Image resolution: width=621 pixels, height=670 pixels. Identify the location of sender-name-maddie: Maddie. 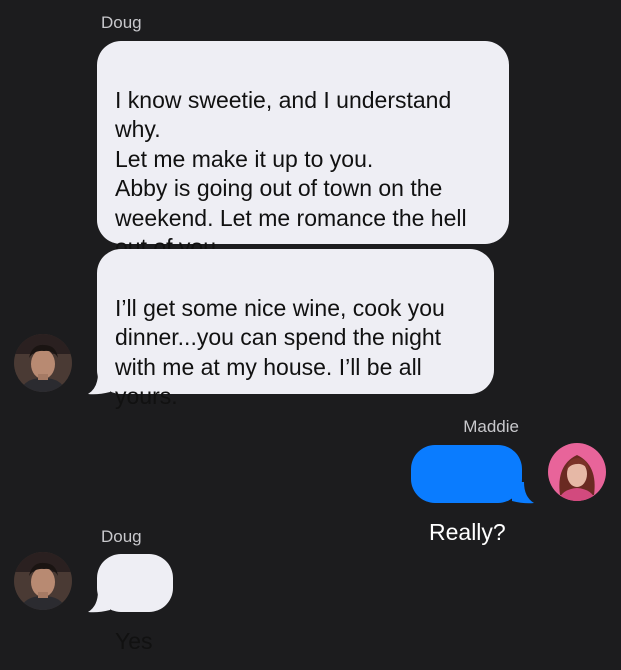
(491, 426).